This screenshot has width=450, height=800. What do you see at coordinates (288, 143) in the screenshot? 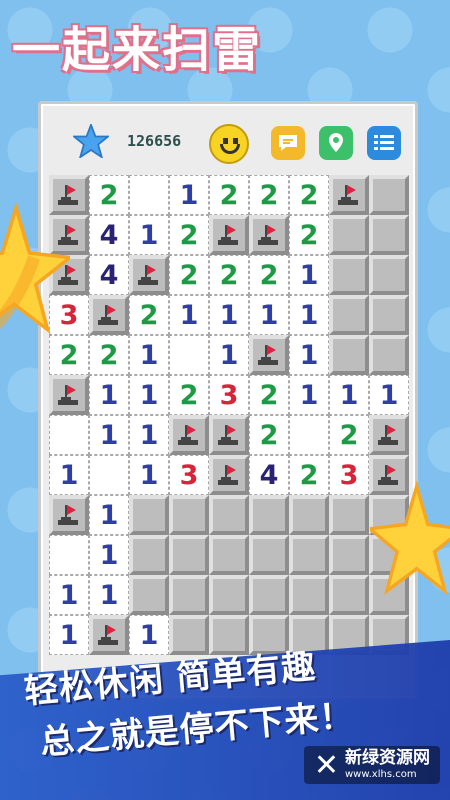
I see `chat-button` at bounding box center [288, 143].